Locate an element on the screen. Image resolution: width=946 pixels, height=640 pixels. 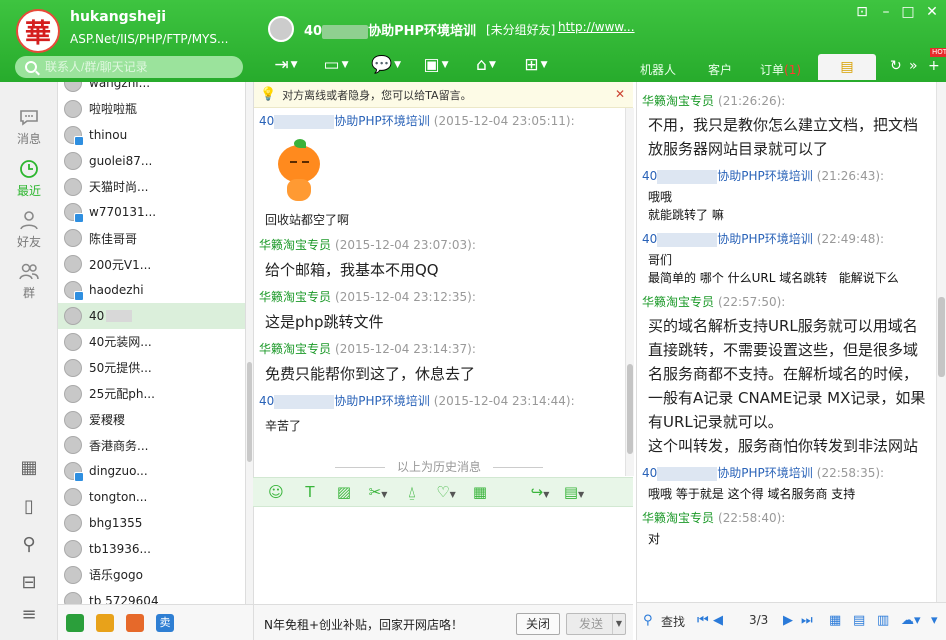
search-box is located at coordinates (129, 67).